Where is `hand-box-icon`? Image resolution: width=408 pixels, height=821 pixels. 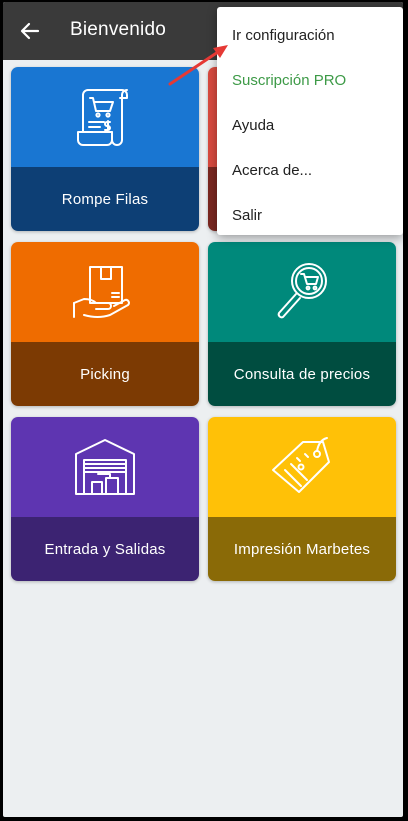
hand-box-icon is located at coordinates (101, 292).